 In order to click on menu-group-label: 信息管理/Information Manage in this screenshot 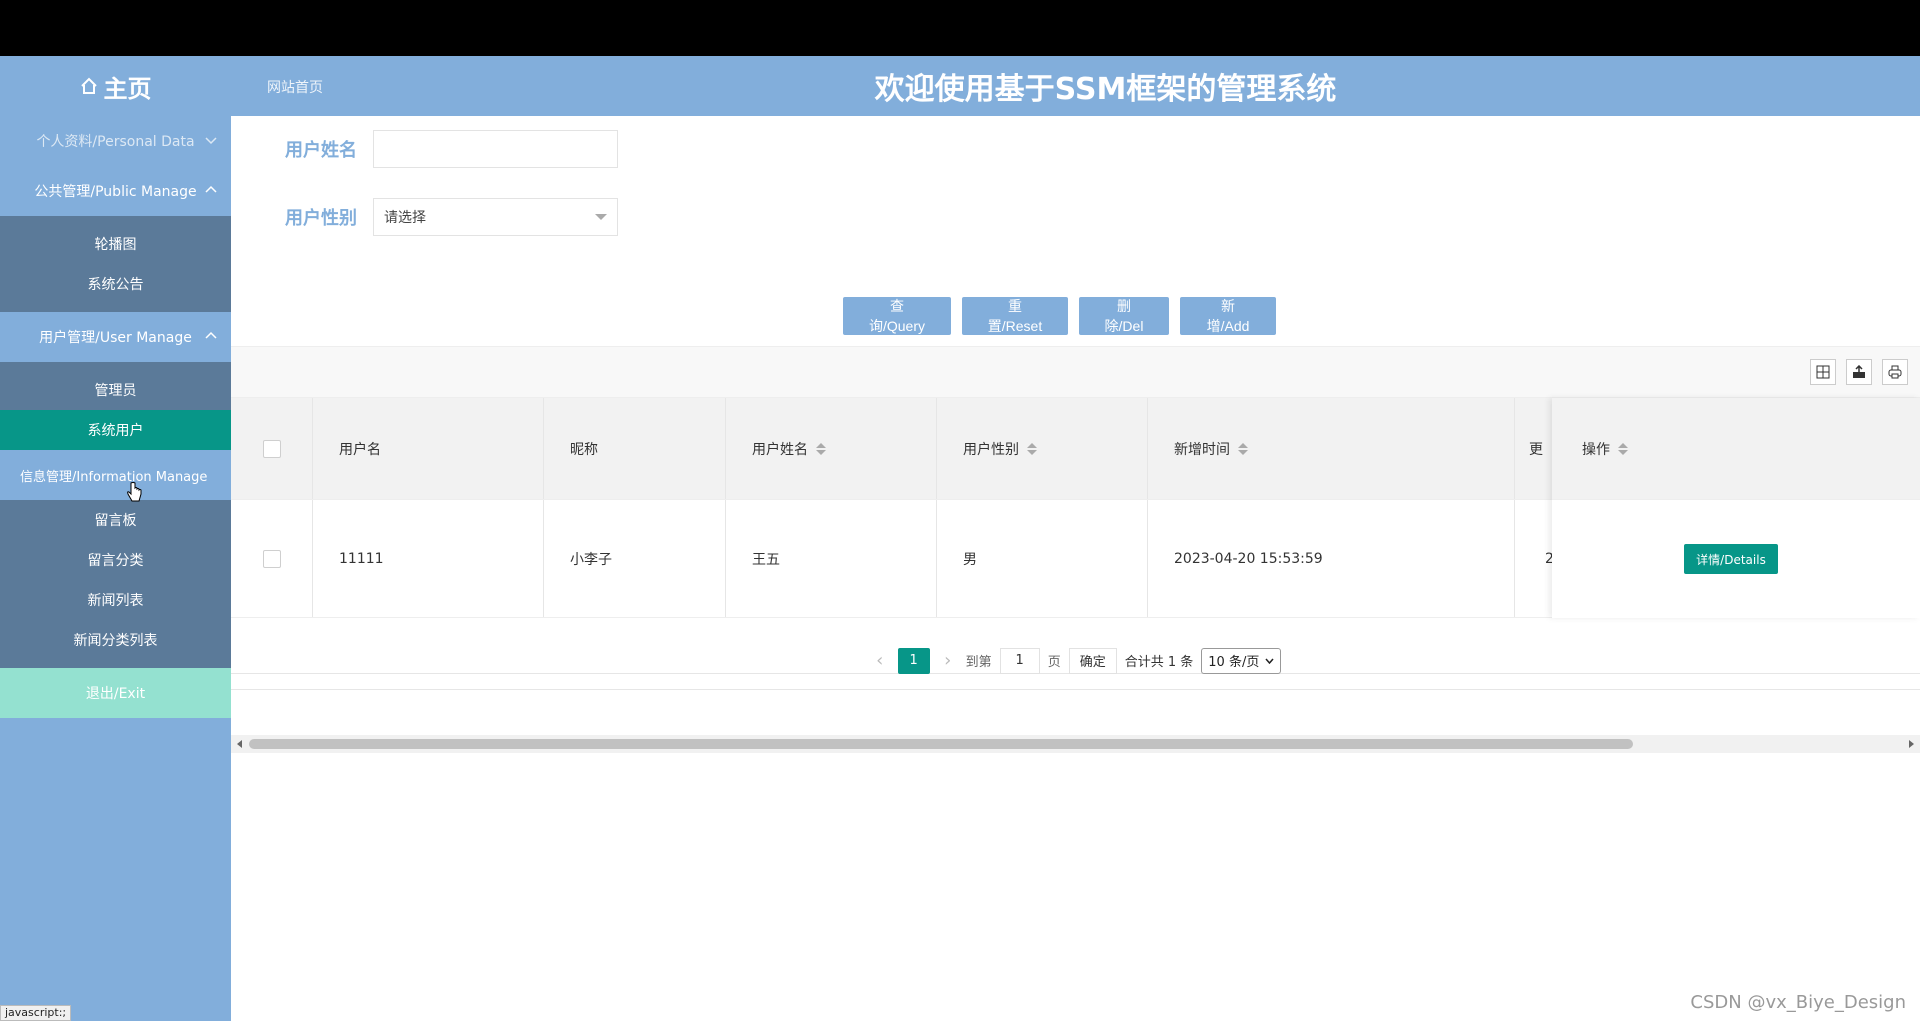, I will do `click(114, 477)`.